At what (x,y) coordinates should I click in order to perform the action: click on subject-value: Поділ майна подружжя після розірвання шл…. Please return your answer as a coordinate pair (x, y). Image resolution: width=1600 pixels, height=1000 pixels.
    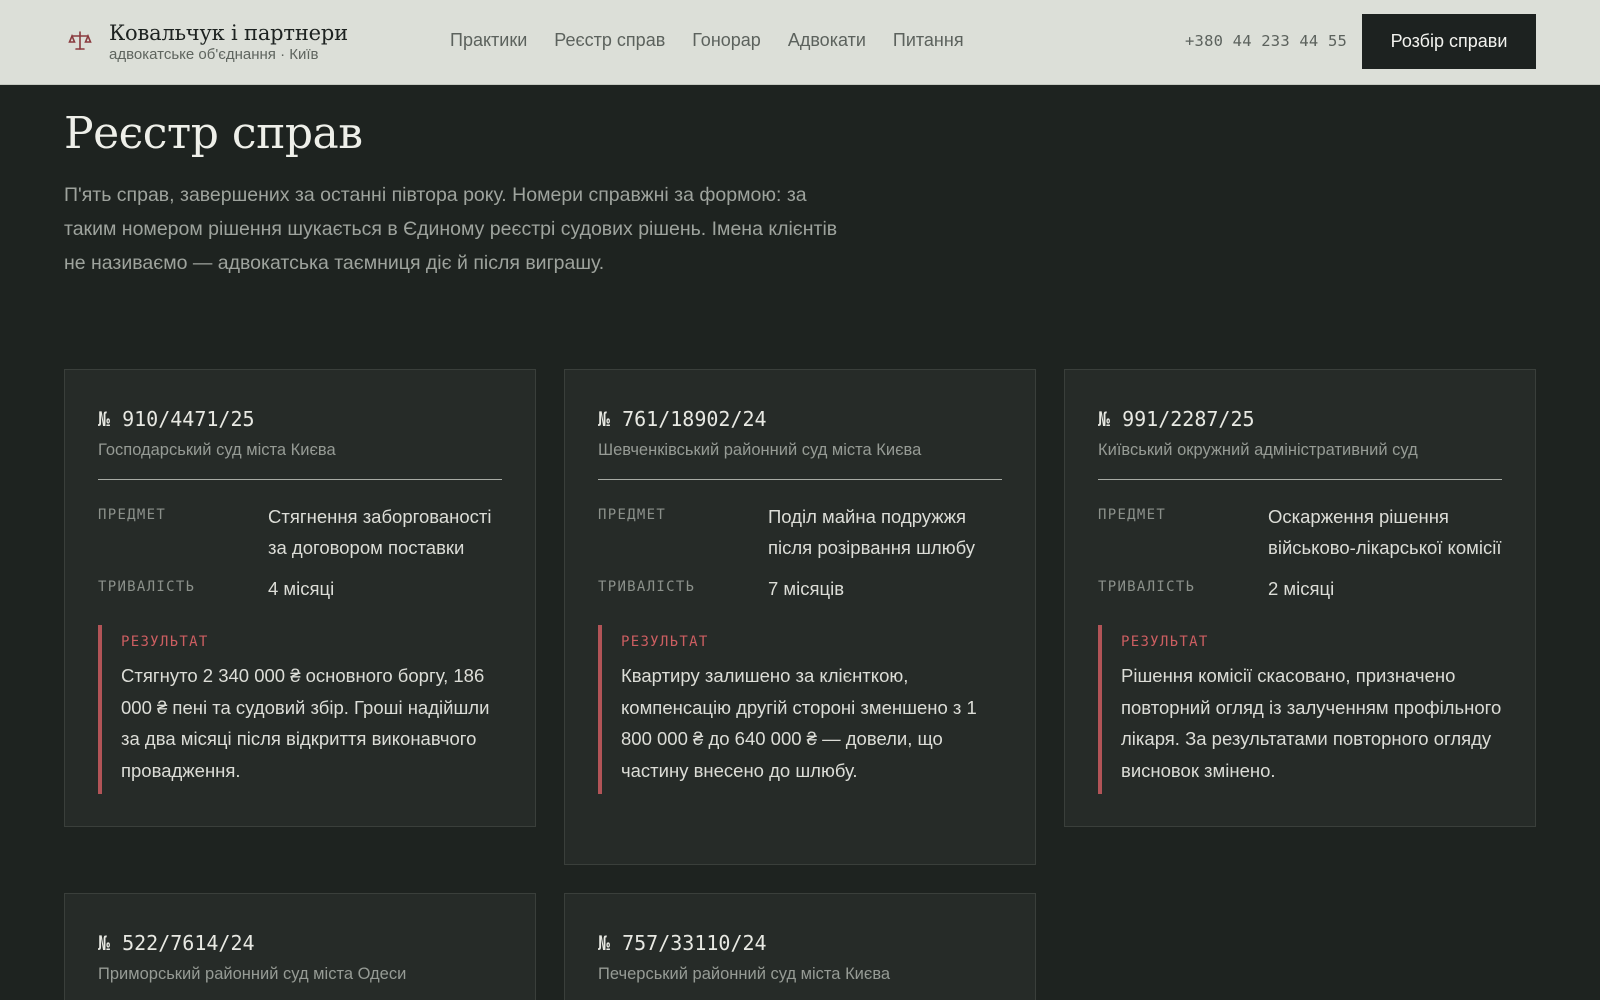
    Looking at the image, I should click on (872, 532).